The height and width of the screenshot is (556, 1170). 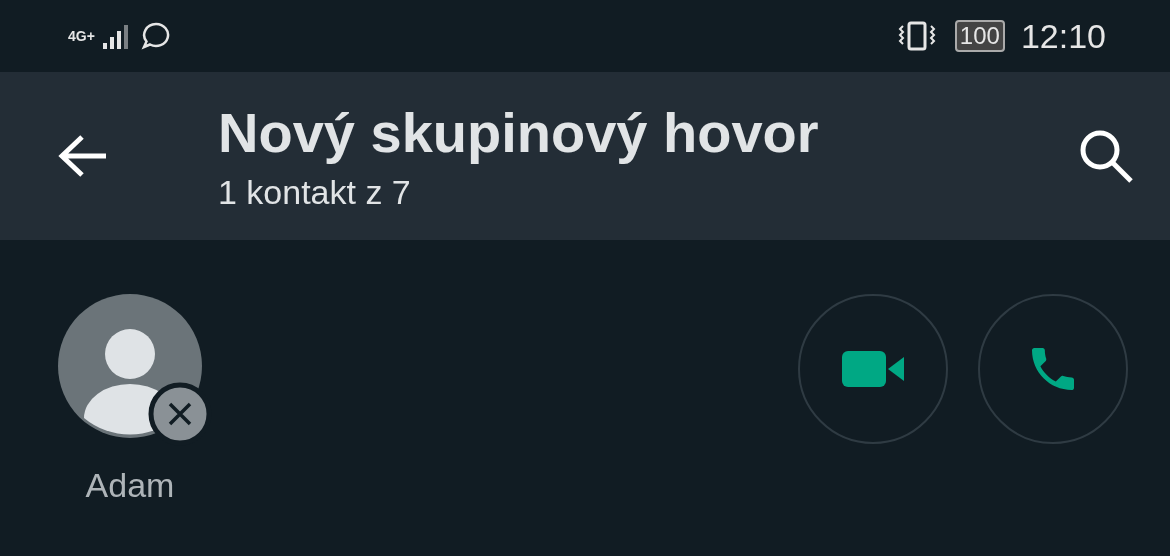 What do you see at coordinates (81, 36) in the screenshot?
I see `network-type: 4G+` at bounding box center [81, 36].